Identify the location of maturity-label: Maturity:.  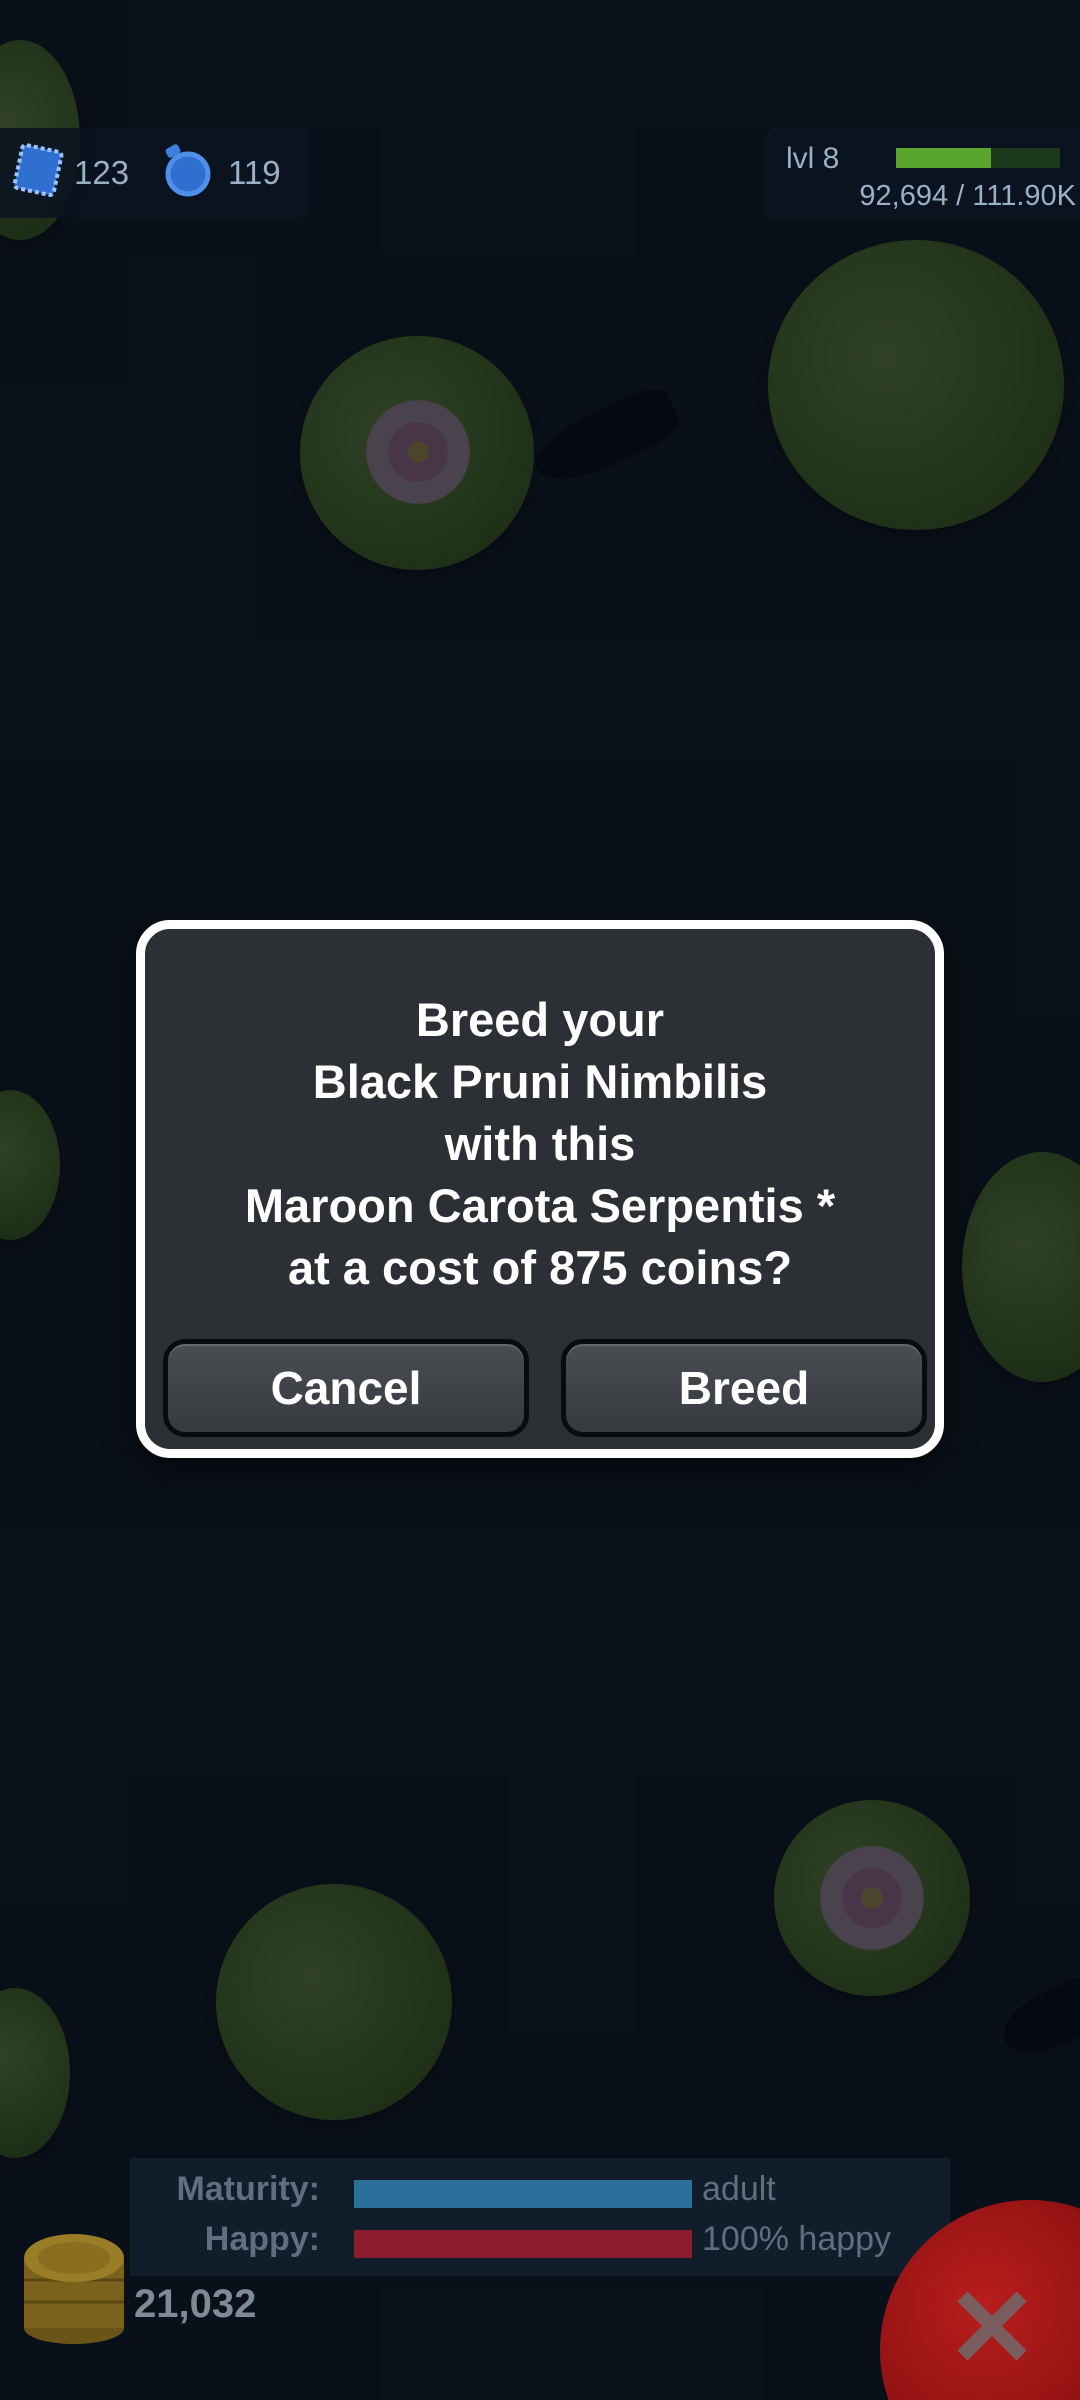
(248, 2189).